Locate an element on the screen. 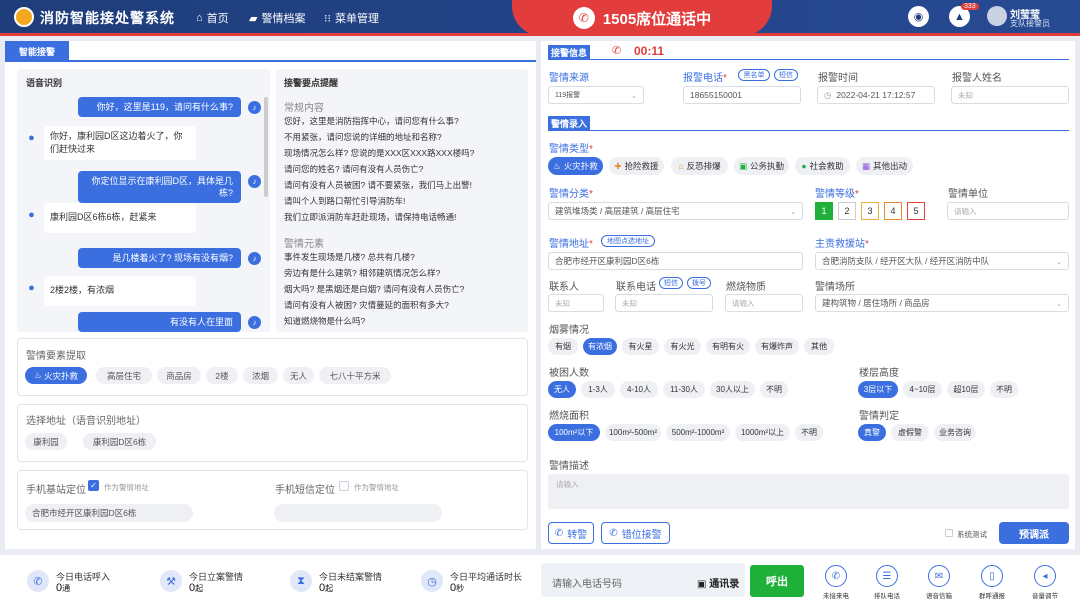 This screenshot has width=1080, height=607. base-station-check-label: 作为警情地址 is located at coordinates (126, 487).